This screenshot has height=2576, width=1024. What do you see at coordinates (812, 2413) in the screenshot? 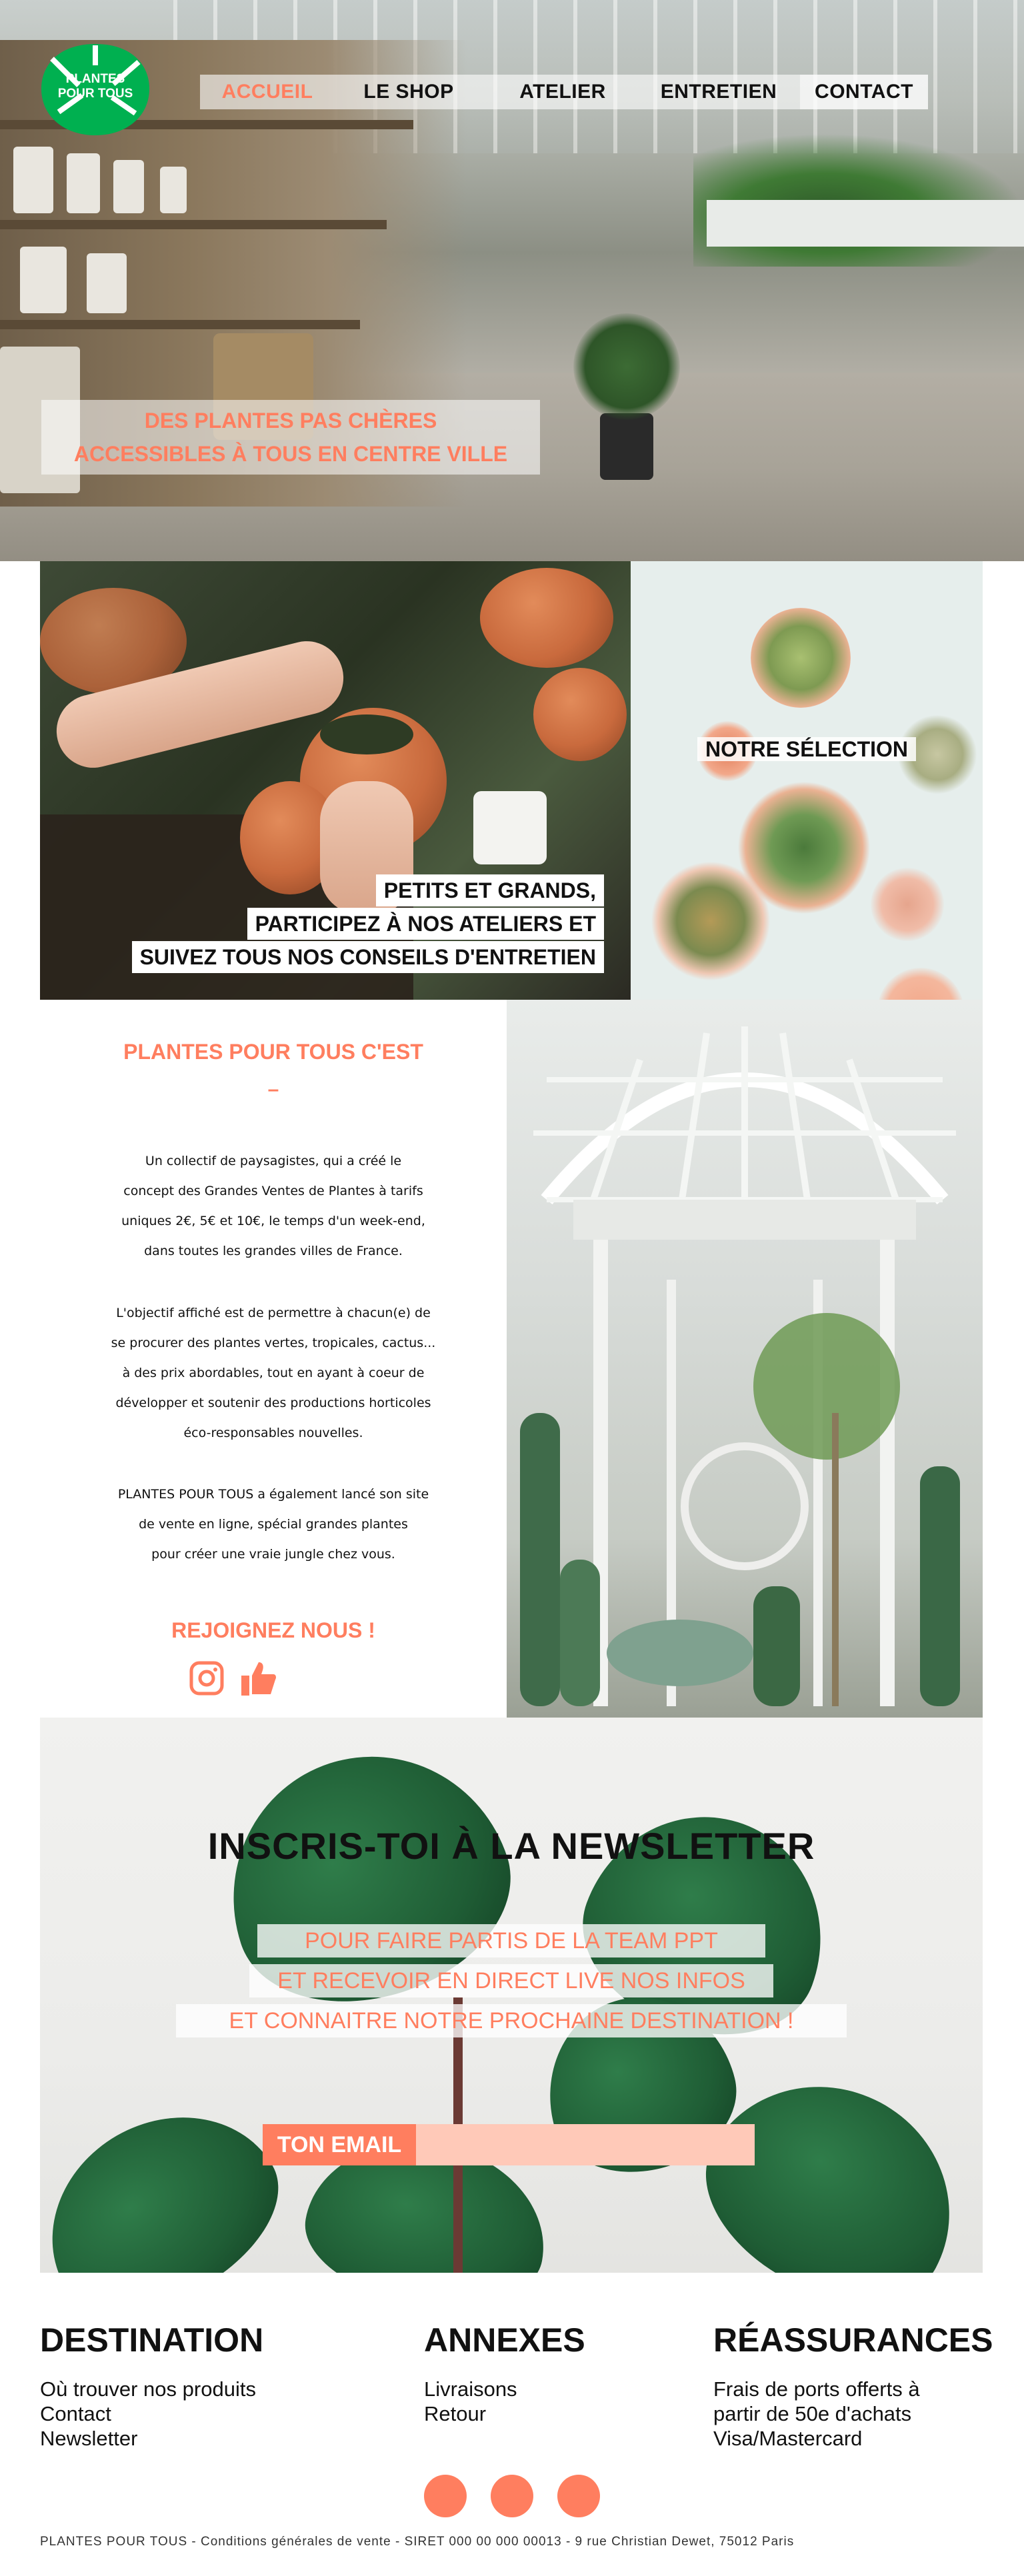
I see `footer-reassurance-line2: partir de 50e d'achats` at bounding box center [812, 2413].